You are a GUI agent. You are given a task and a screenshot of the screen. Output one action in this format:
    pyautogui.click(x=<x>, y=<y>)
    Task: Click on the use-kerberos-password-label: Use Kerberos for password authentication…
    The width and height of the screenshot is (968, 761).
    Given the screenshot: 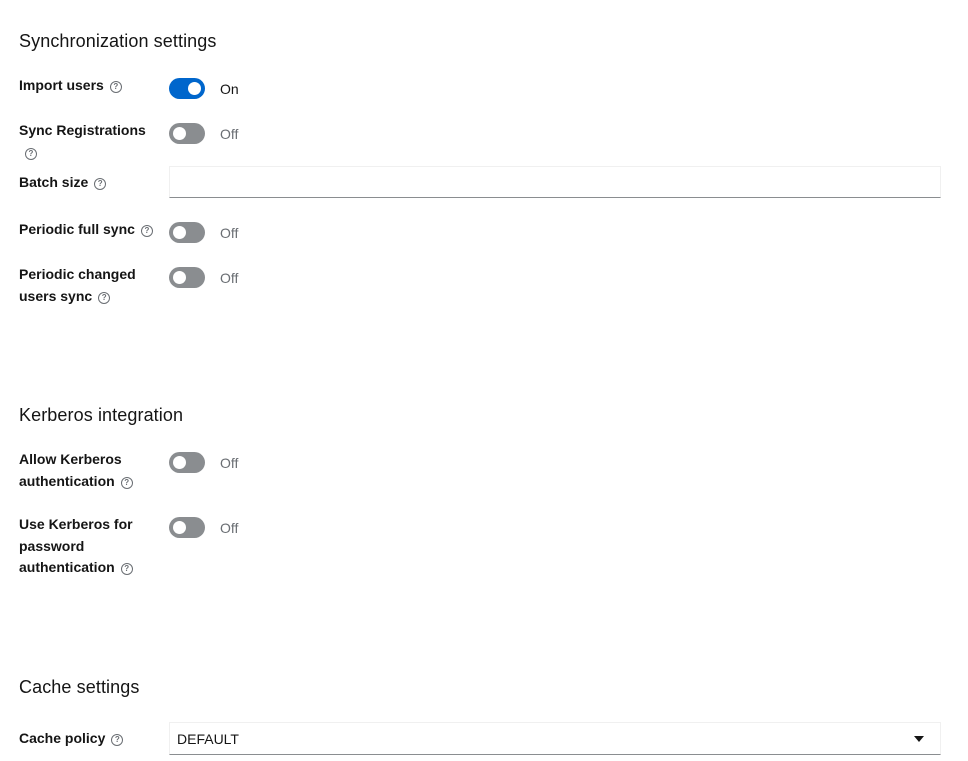 What is the action you would take?
    pyautogui.click(x=89, y=546)
    